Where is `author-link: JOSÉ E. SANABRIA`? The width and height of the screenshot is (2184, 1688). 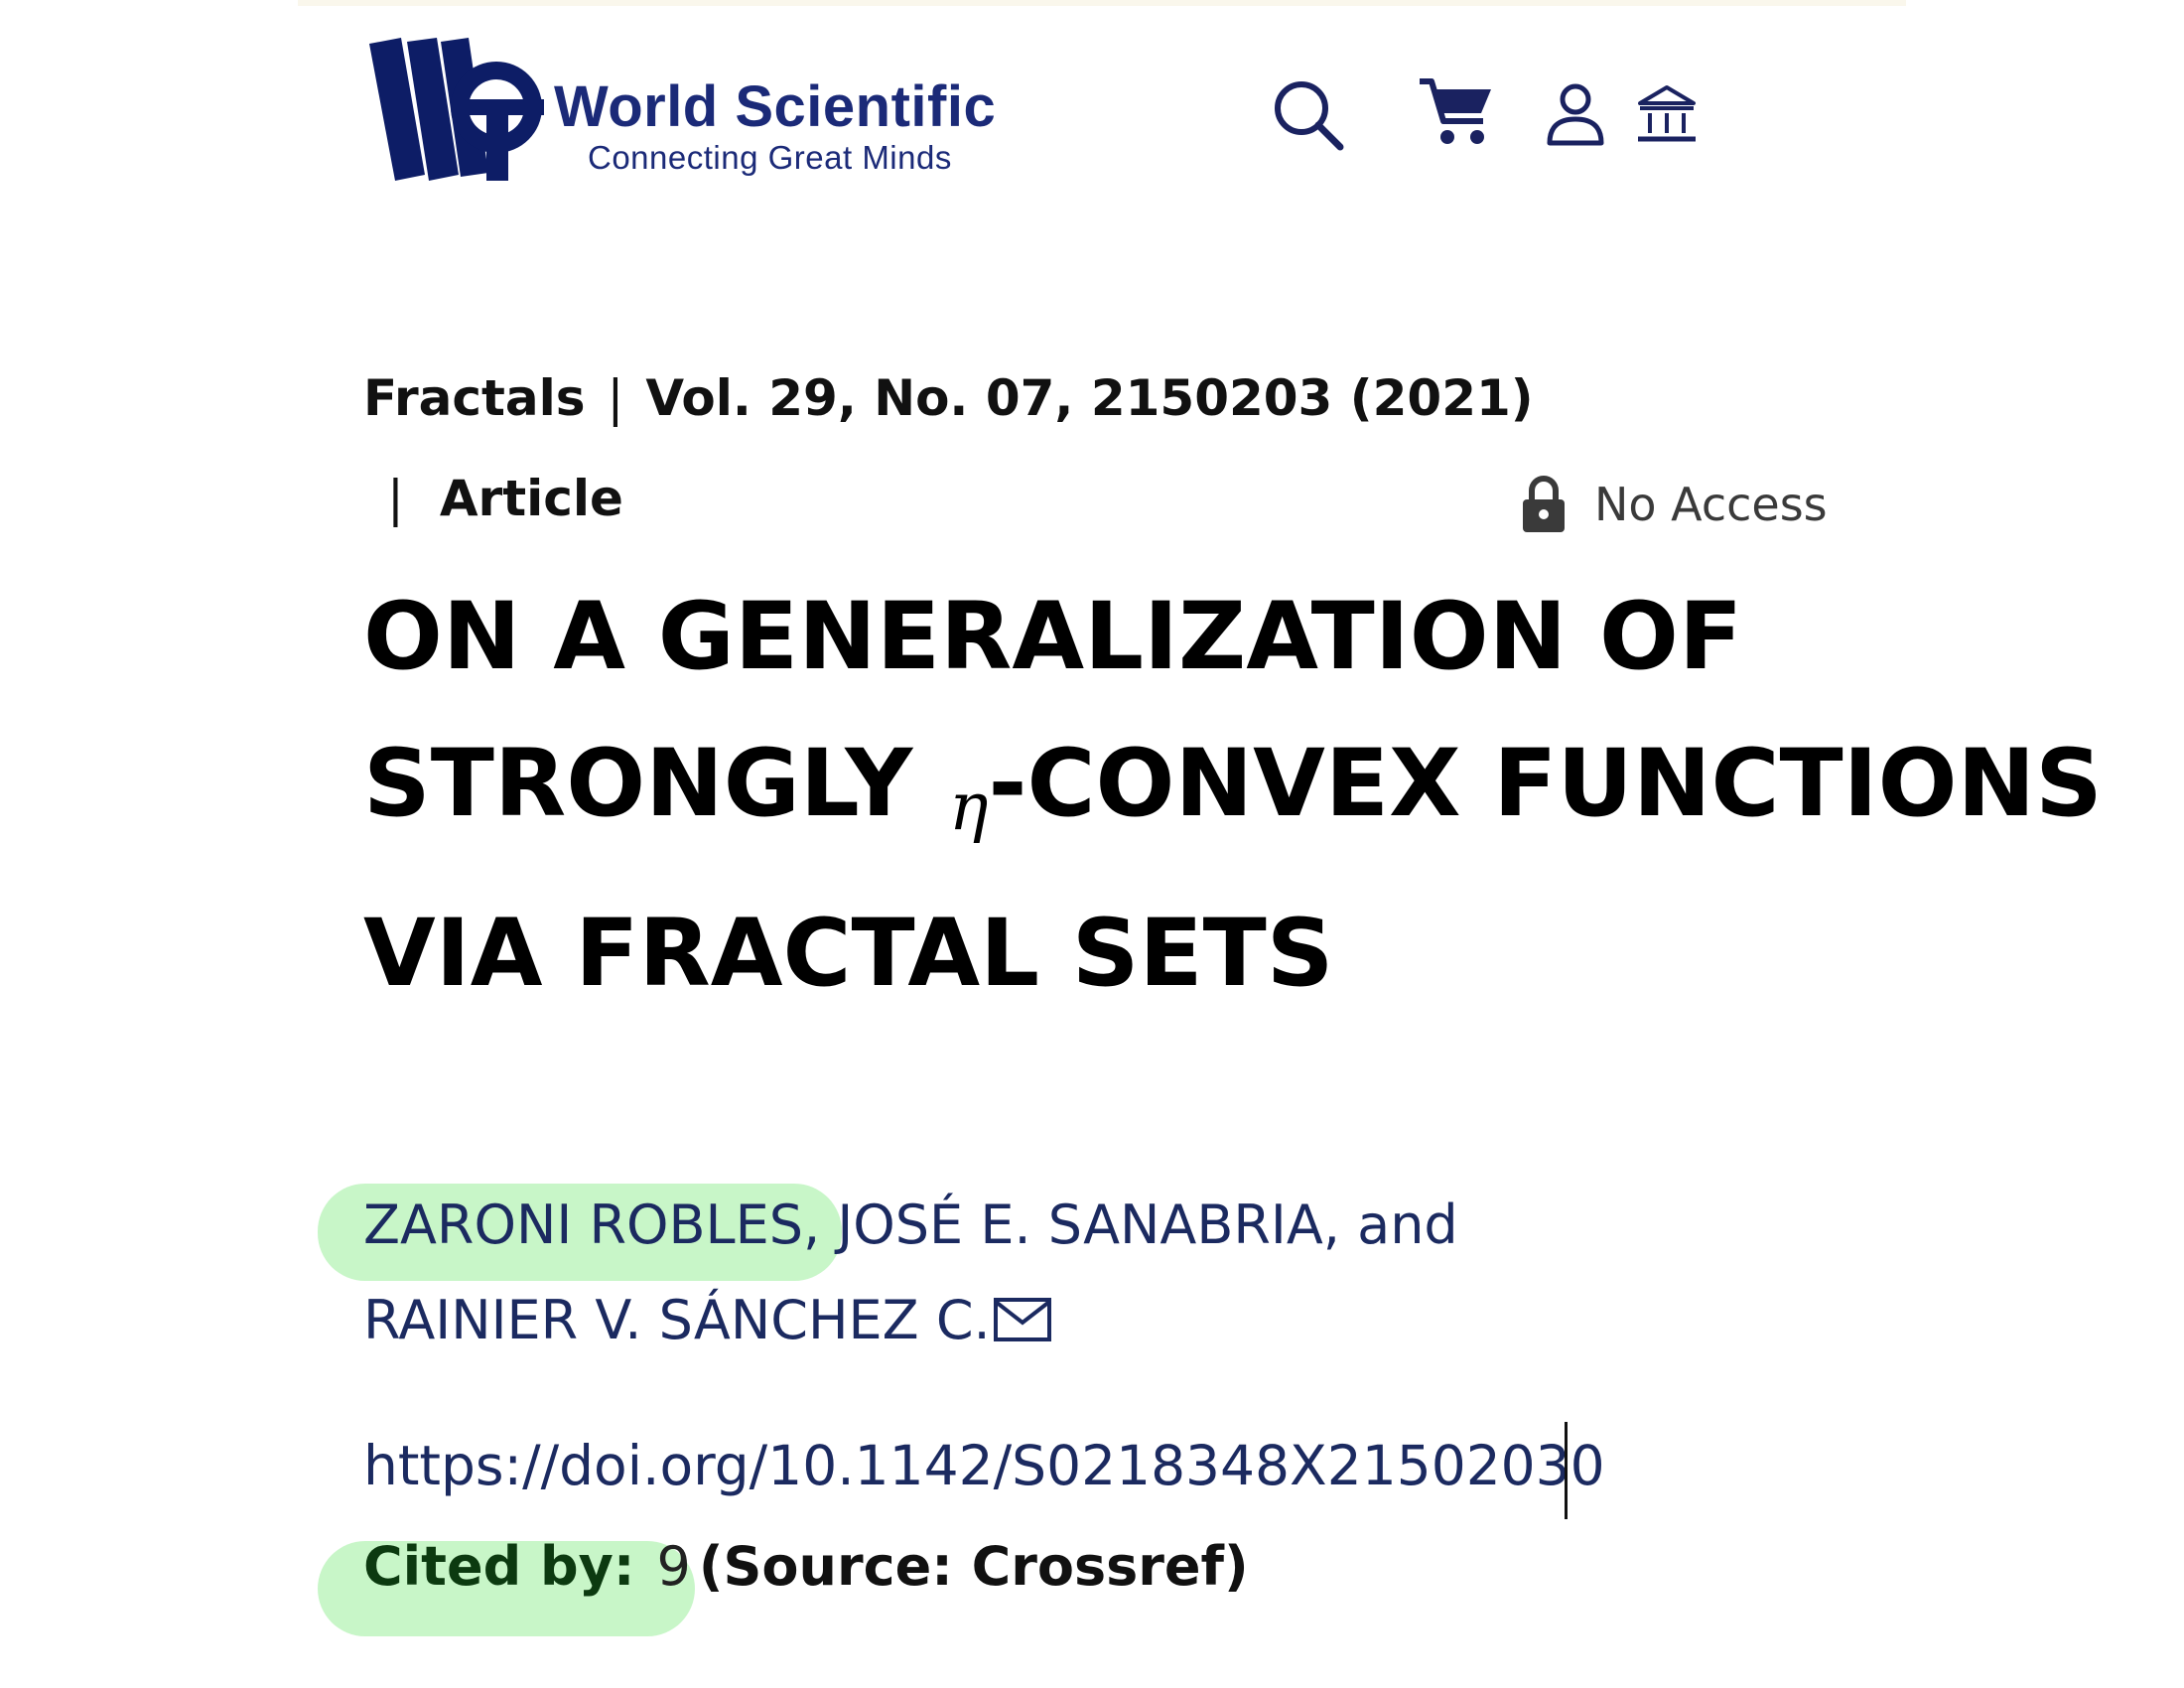
author-link: JOSÉ E. SANABRIA is located at coordinates (1079, 1225).